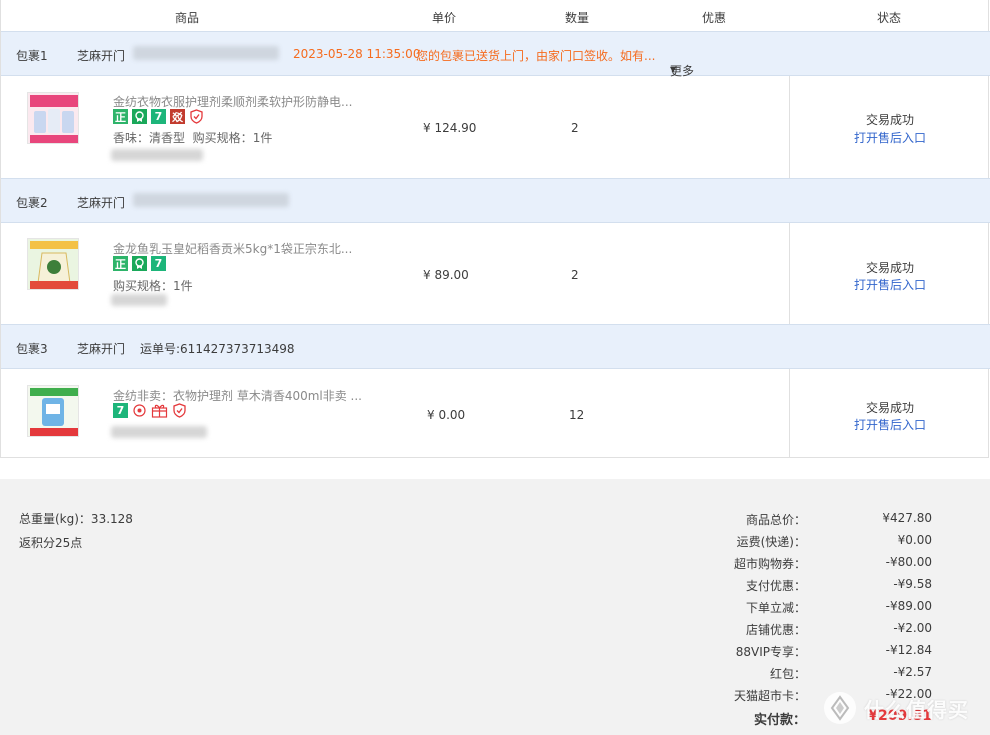  What do you see at coordinates (914, 540) in the screenshot?
I see `summary-value: ¥0.00` at bounding box center [914, 540].